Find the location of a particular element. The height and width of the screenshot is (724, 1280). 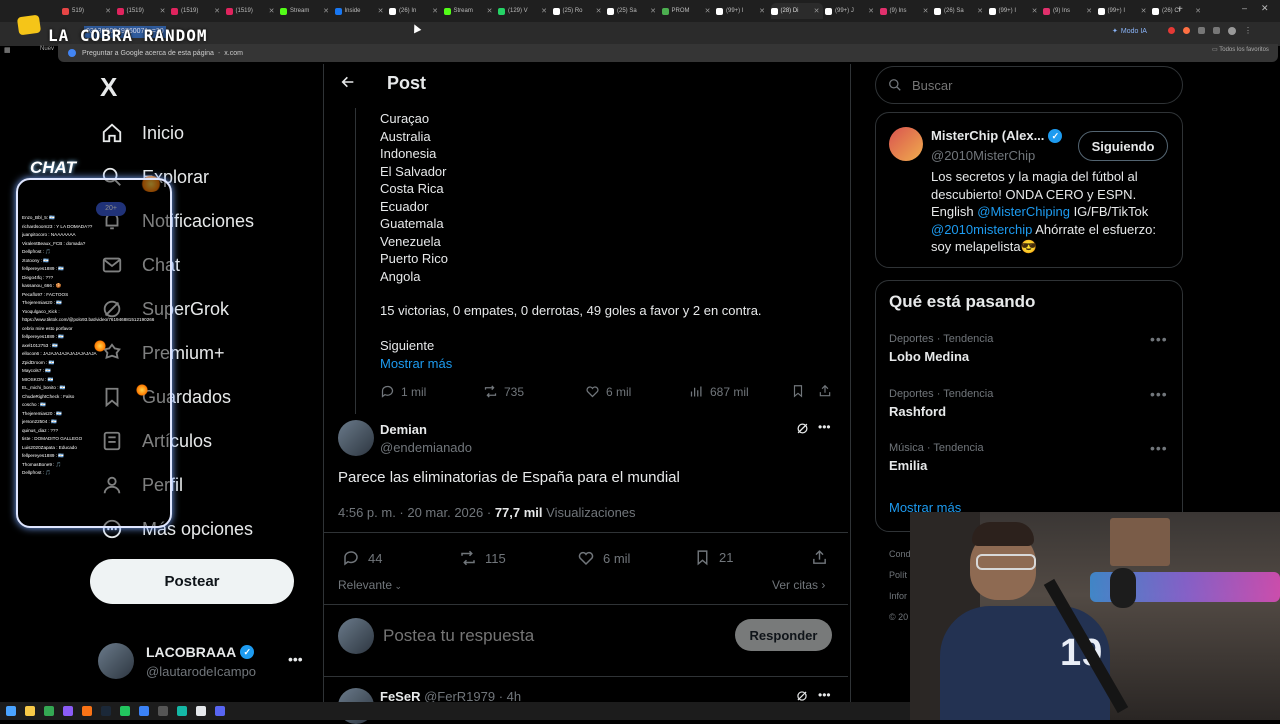

repost-button: 735 is located at coordinates (503, 391).